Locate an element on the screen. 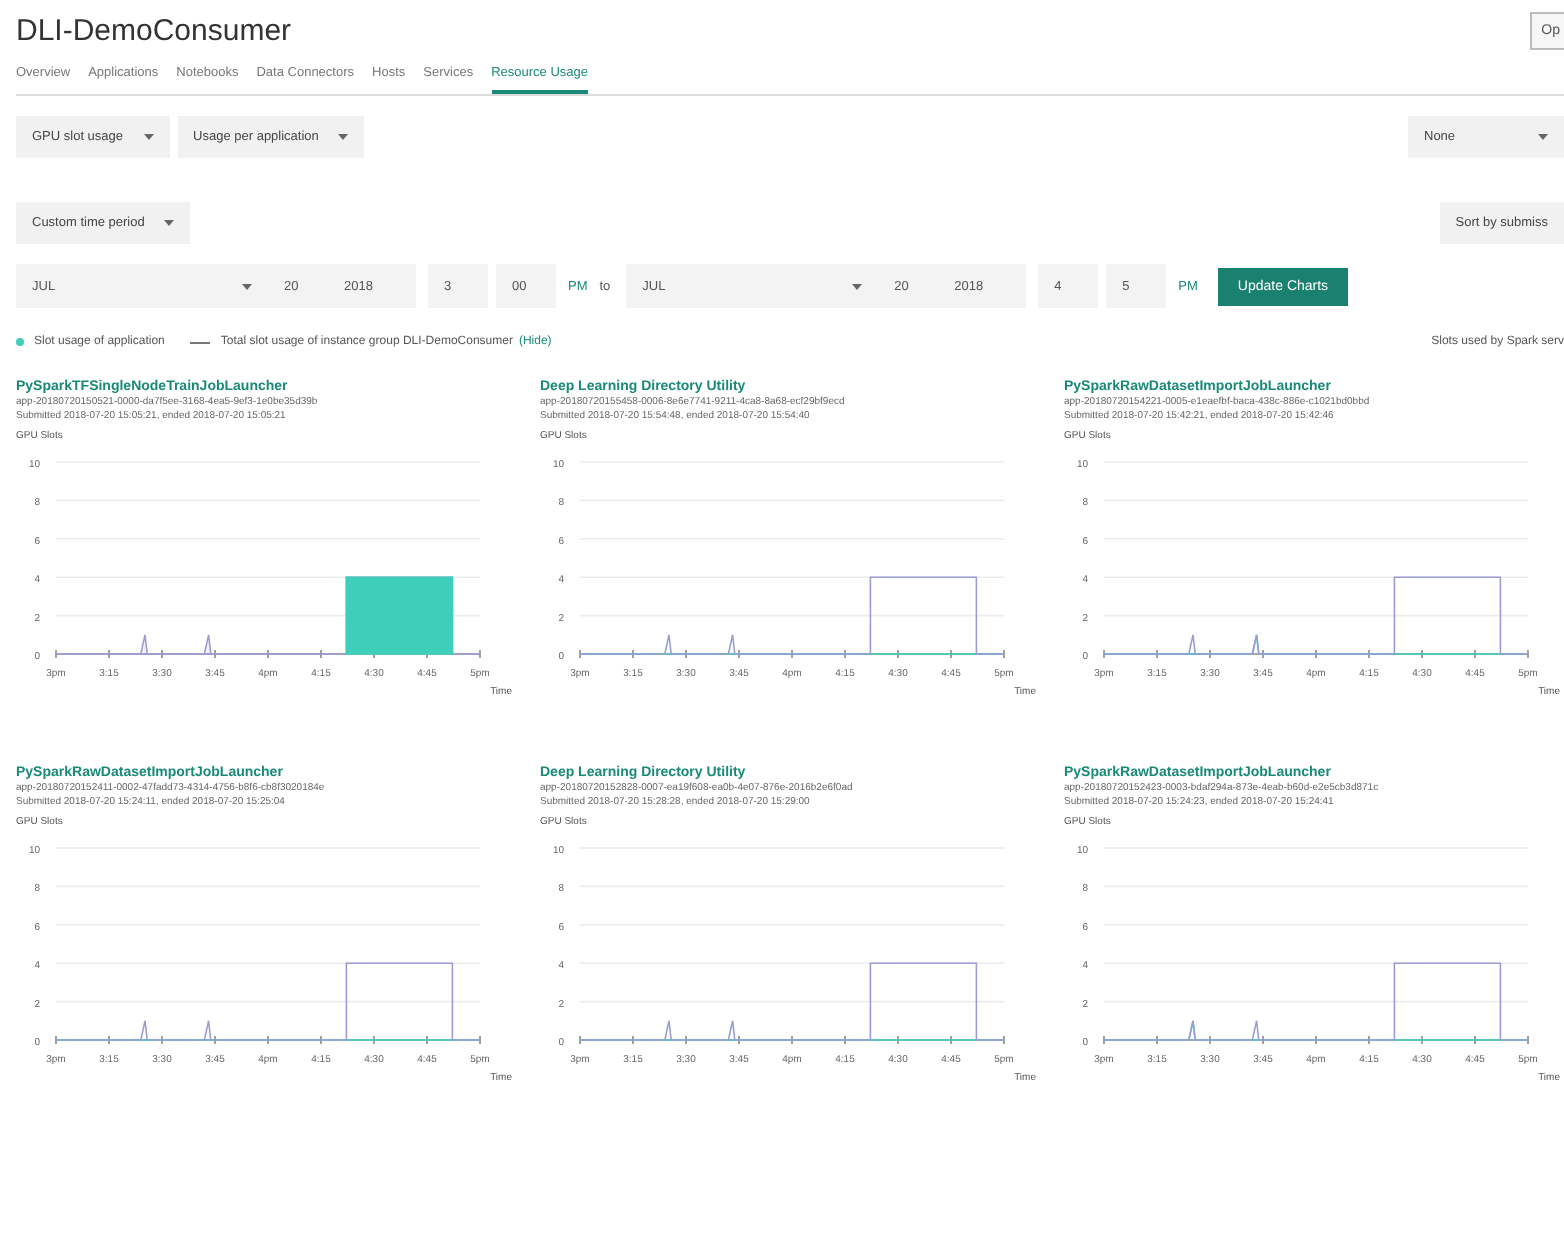 The height and width of the screenshot is (1252, 1564). page-title: DLI-DemoConsumer is located at coordinates (154, 31).